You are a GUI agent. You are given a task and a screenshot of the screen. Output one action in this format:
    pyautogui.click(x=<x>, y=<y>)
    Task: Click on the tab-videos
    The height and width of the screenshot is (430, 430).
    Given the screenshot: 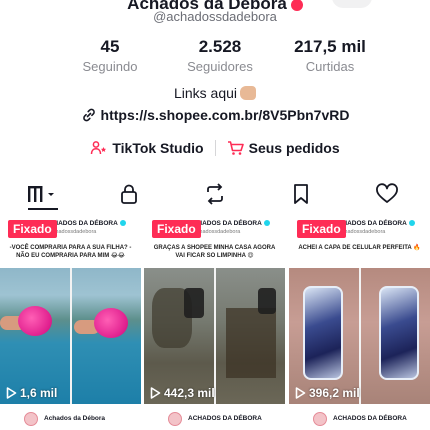 What is the action you would take?
    pyautogui.click(x=43, y=194)
    